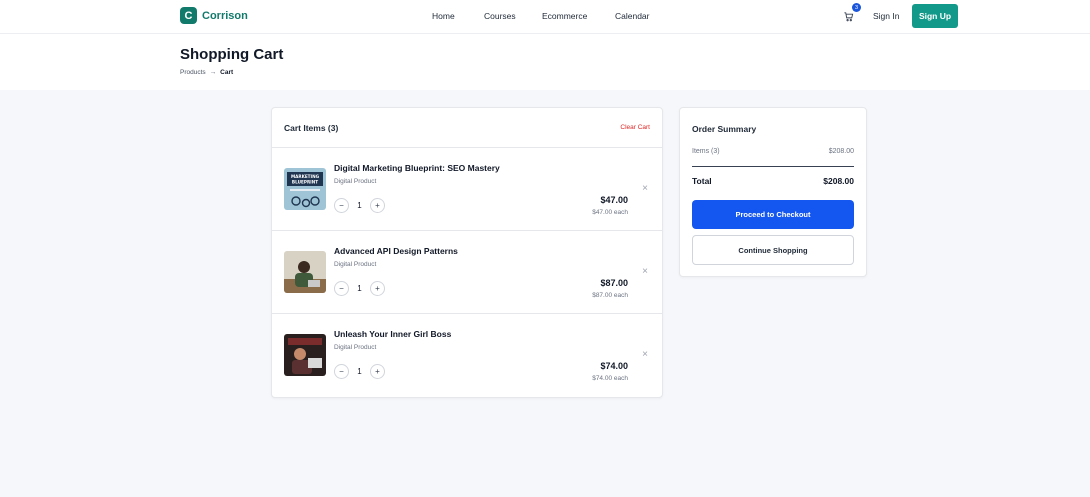 This screenshot has width=1090, height=497. I want to click on item-unit-price: $87.00 each, so click(610, 295).